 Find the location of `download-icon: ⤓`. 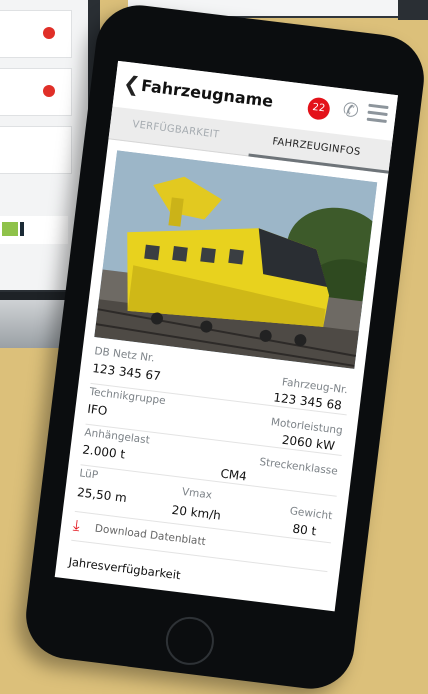

download-icon: ⤓ is located at coordinates (76, 525).